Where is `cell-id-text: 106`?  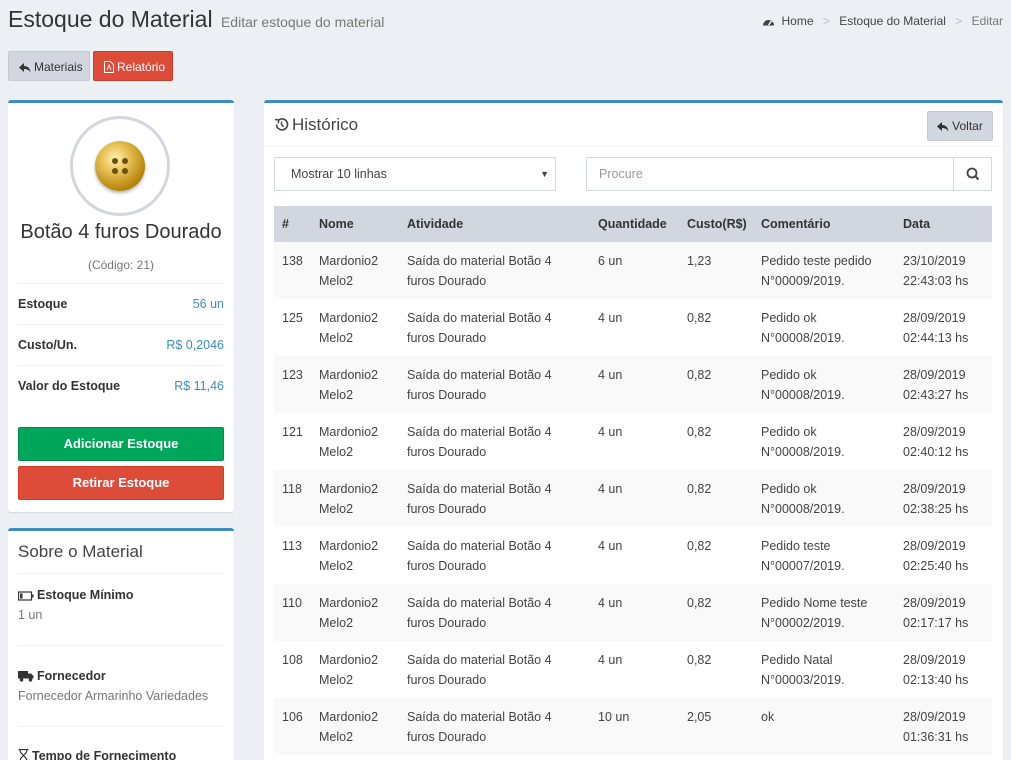
cell-id-text: 106 is located at coordinates (292, 717).